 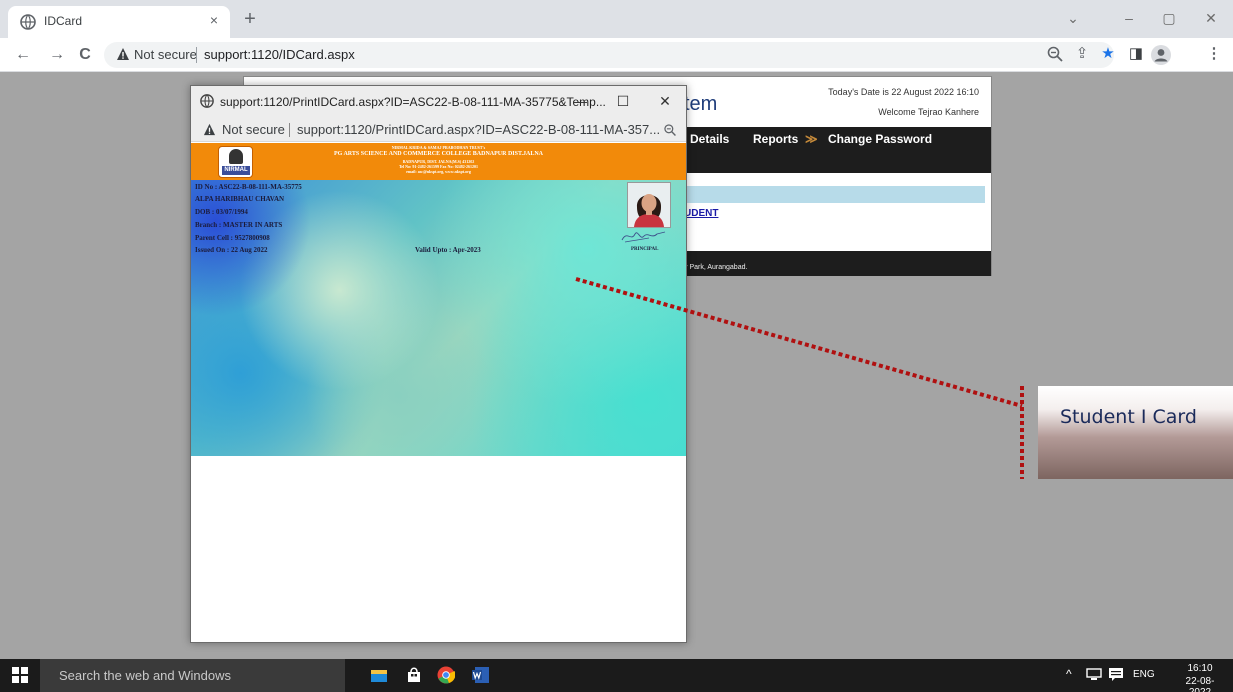 I want to click on network-icon, so click(x=1094, y=674).